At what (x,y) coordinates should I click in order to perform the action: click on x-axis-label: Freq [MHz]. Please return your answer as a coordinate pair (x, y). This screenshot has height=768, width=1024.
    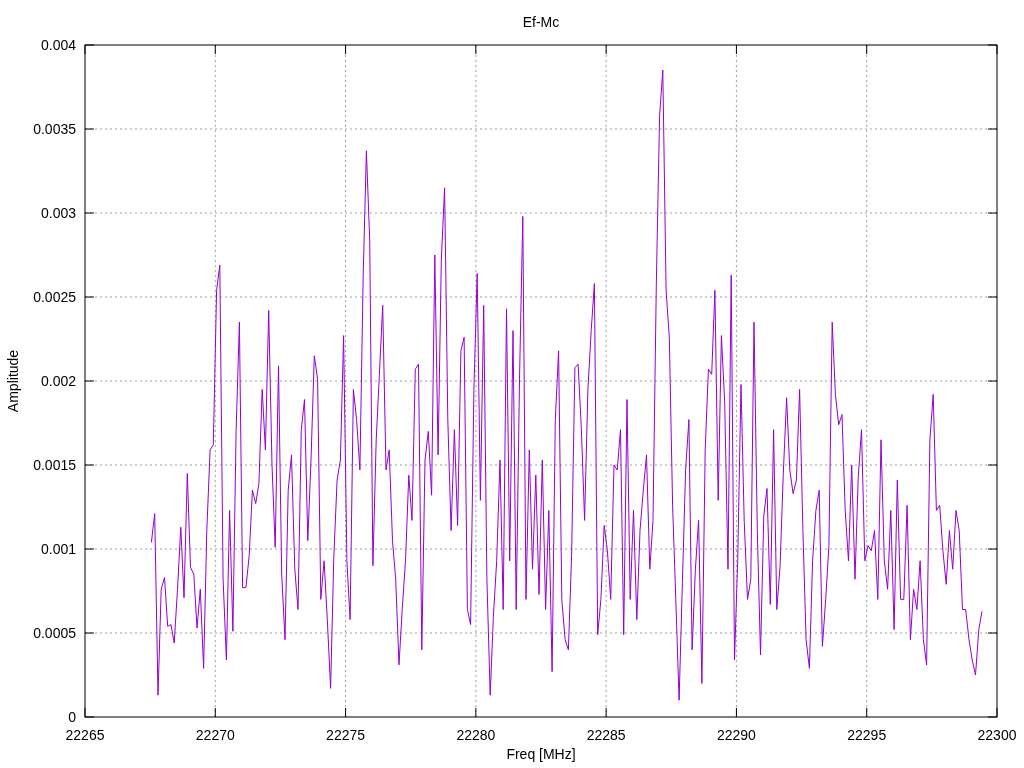
    Looking at the image, I should click on (541, 754).